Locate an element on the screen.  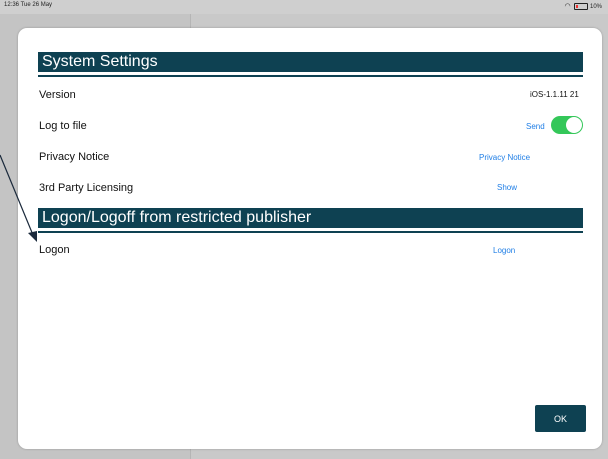
annotation-arrow is located at coordinates (18, 198).